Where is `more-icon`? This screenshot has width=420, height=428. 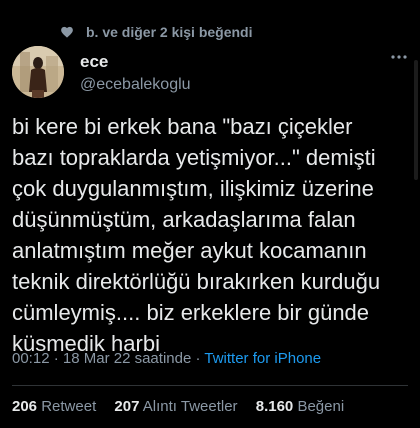 more-icon is located at coordinates (399, 57).